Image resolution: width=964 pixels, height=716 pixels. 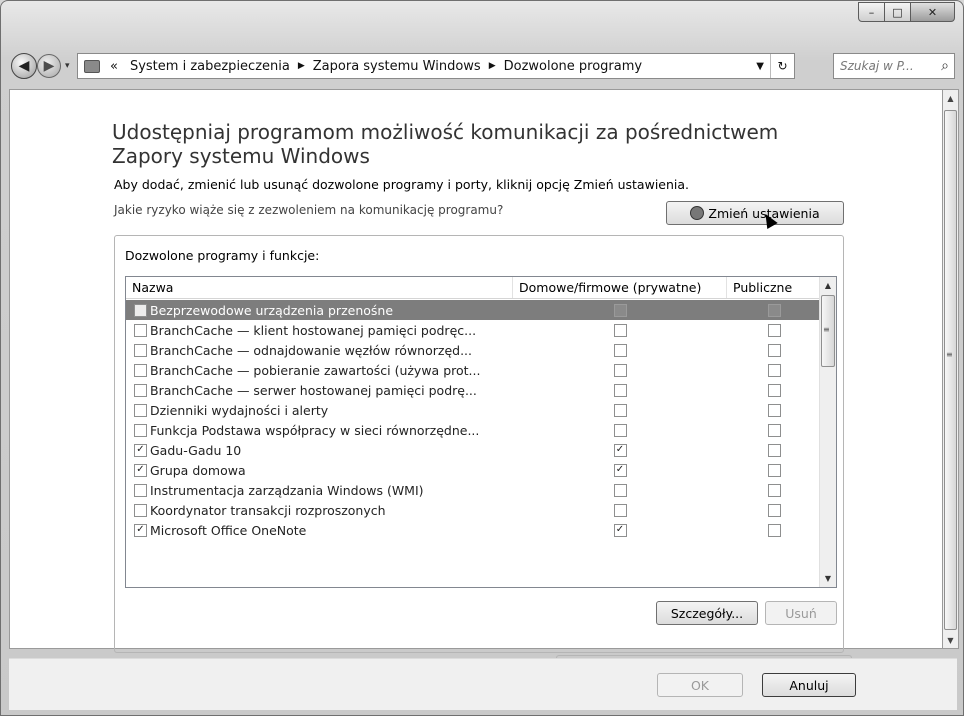 I want to click on program-row: ✓ Gadu-Gadu 10 ✓, so click(x=473, y=450).